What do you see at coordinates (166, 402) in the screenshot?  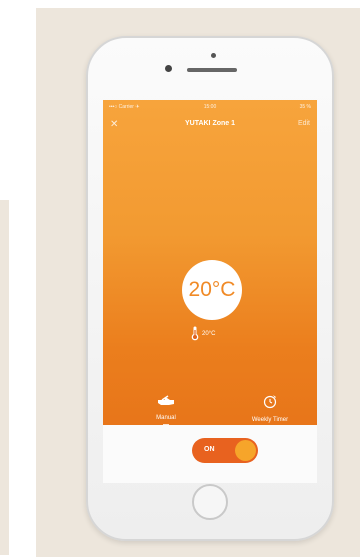 I see `hand-icon` at bounding box center [166, 402].